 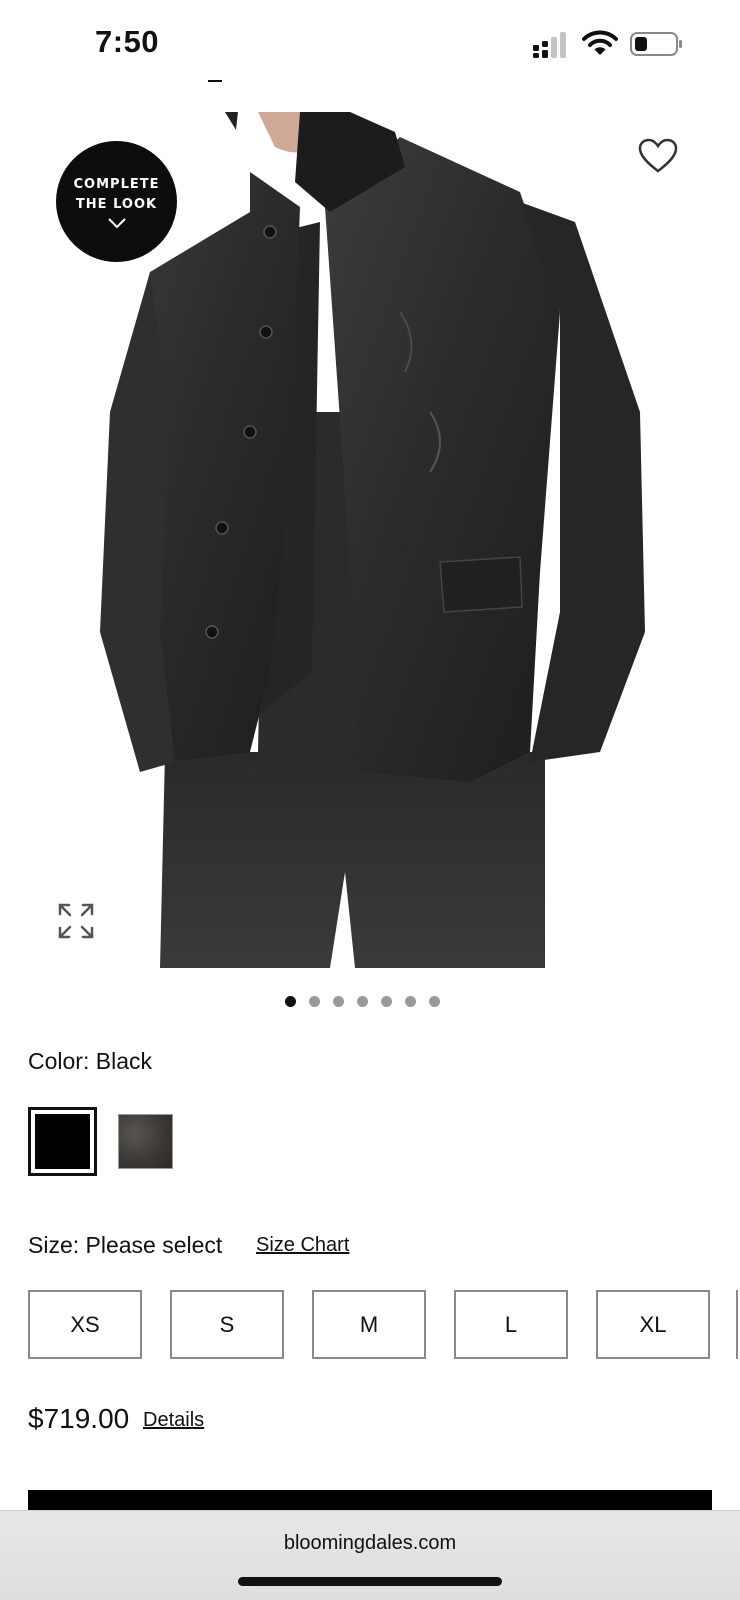 I want to click on size-option-xs: XS, so click(x=85, y=1324).